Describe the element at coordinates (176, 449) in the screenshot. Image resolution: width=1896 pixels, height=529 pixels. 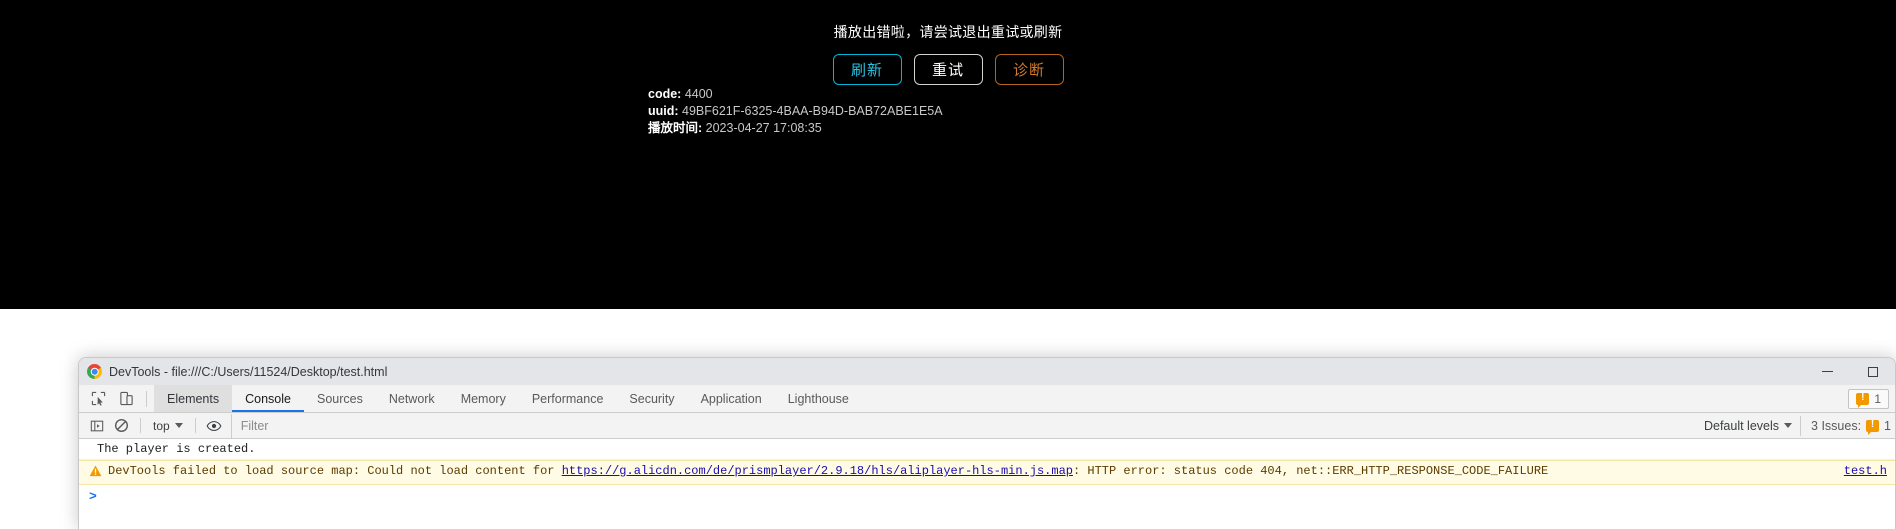
I see `console-message-text: The player is created.` at that location.